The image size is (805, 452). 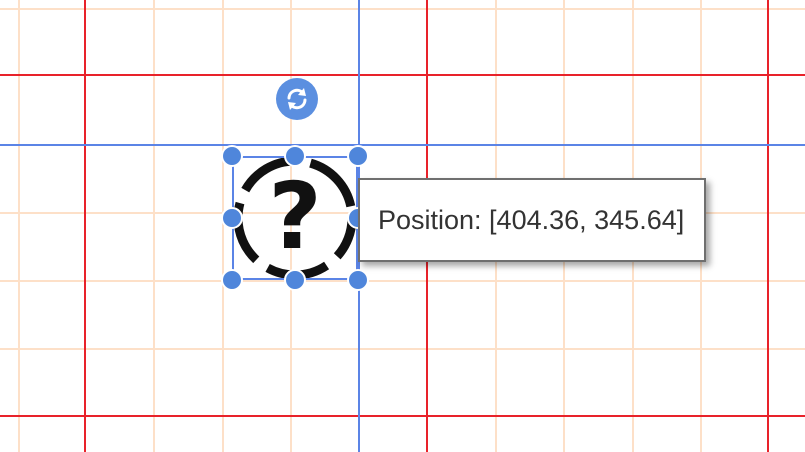 I want to click on rotate-handle, so click(x=297, y=99).